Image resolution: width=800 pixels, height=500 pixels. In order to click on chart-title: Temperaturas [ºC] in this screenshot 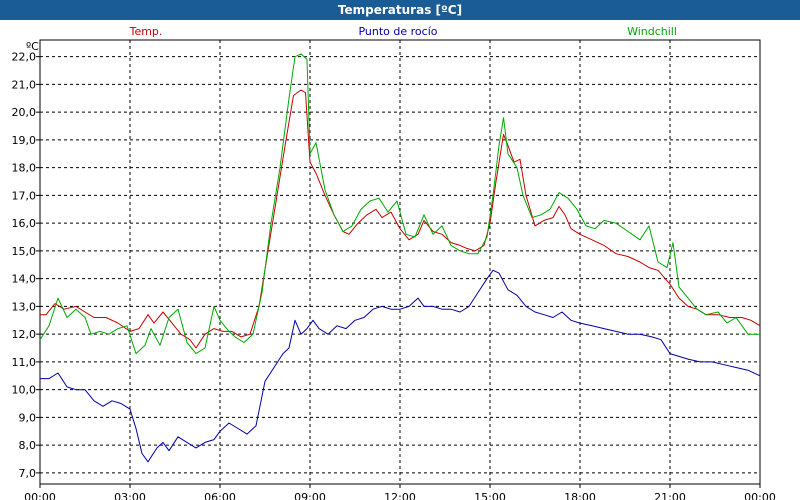, I will do `click(400, 10)`.